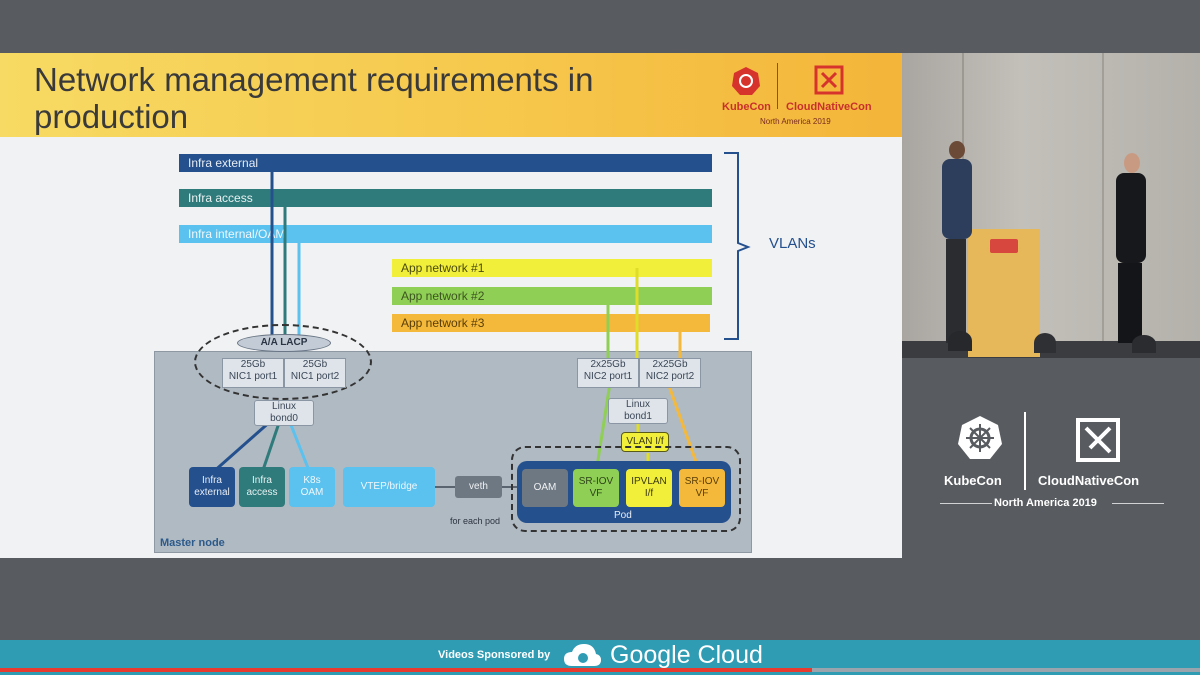 This screenshot has height=675, width=1200. What do you see at coordinates (670, 376) in the screenshot?
I see `nic2-port2-name: NIC2 port2` at bounding box center [670, 376].